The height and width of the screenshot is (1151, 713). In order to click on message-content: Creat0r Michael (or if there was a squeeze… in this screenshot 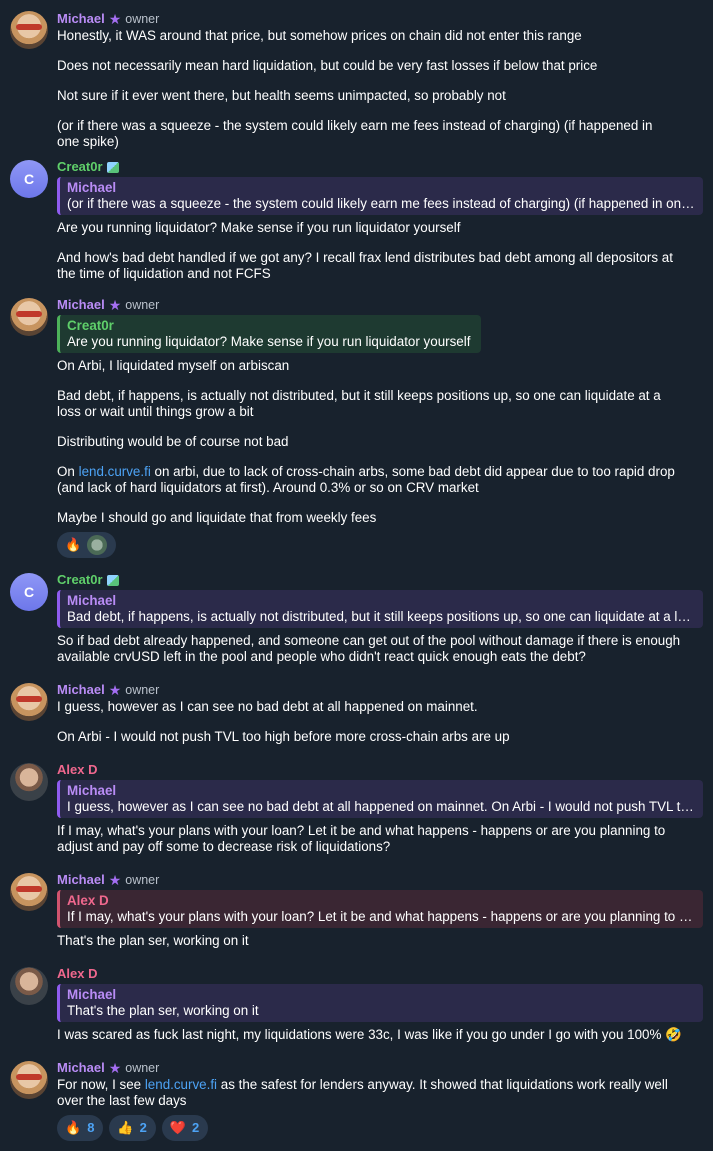, I will do `click(380, 220)`.